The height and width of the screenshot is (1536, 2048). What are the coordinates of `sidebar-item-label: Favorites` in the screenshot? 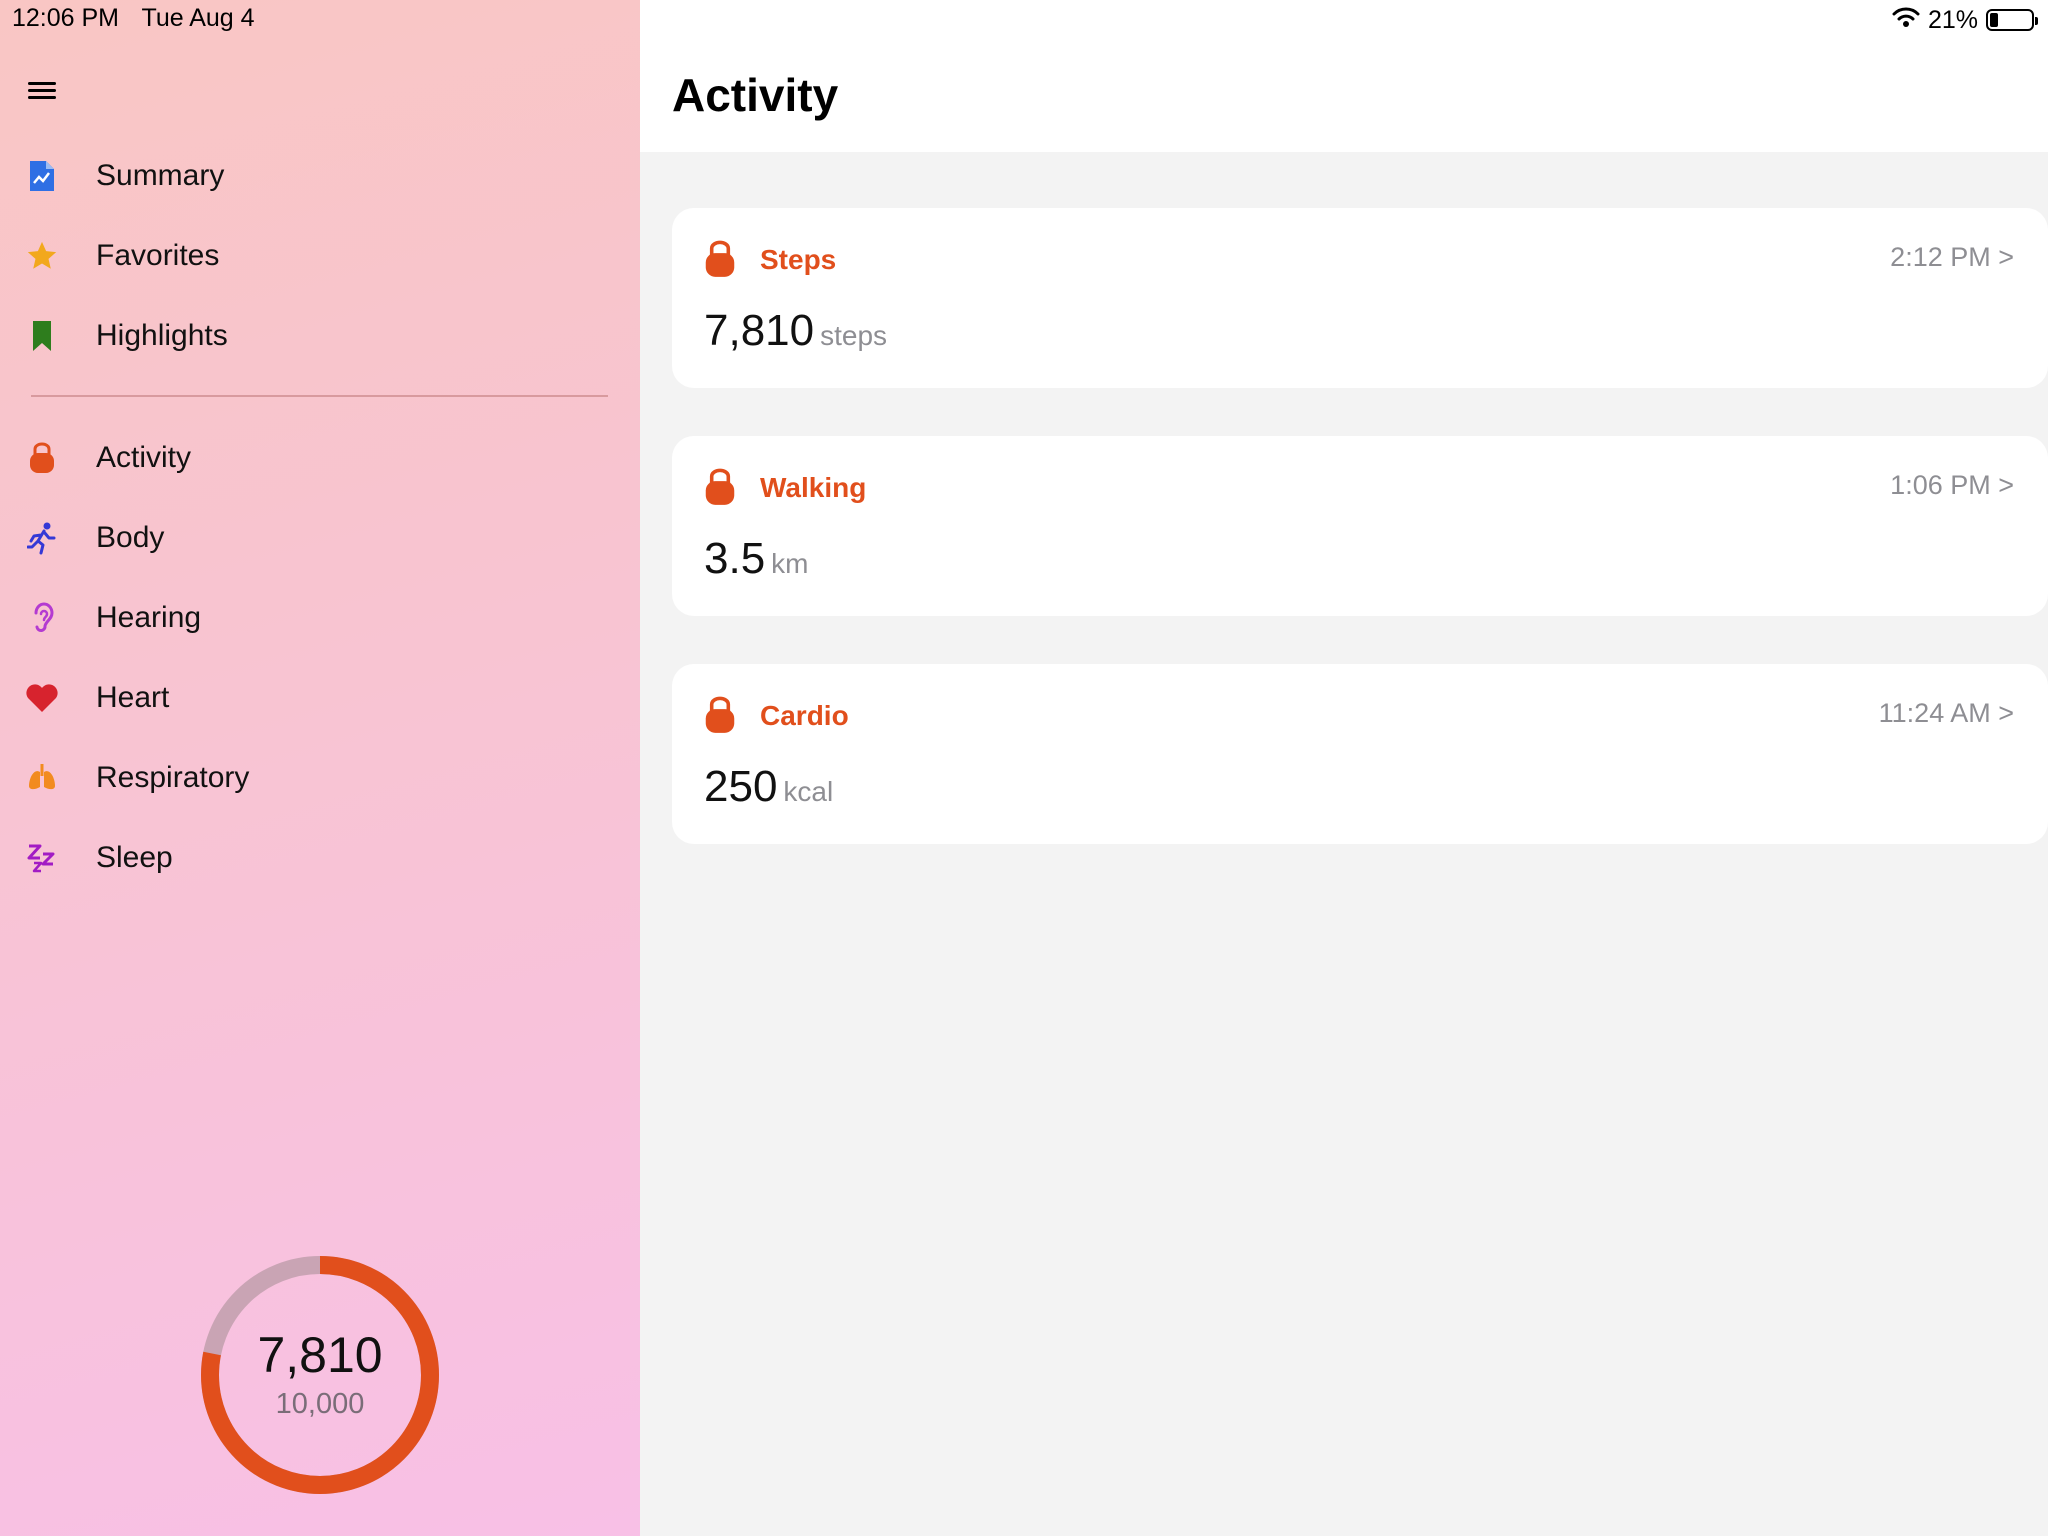 It's located at (158, 255).